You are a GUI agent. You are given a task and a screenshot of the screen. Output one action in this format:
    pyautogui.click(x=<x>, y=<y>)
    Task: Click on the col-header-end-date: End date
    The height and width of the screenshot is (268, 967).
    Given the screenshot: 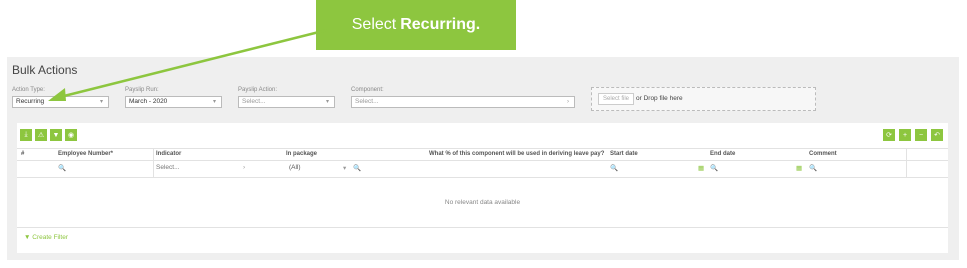 What is the action you would take?
    pyautogui.click(x=722, y=154)
    